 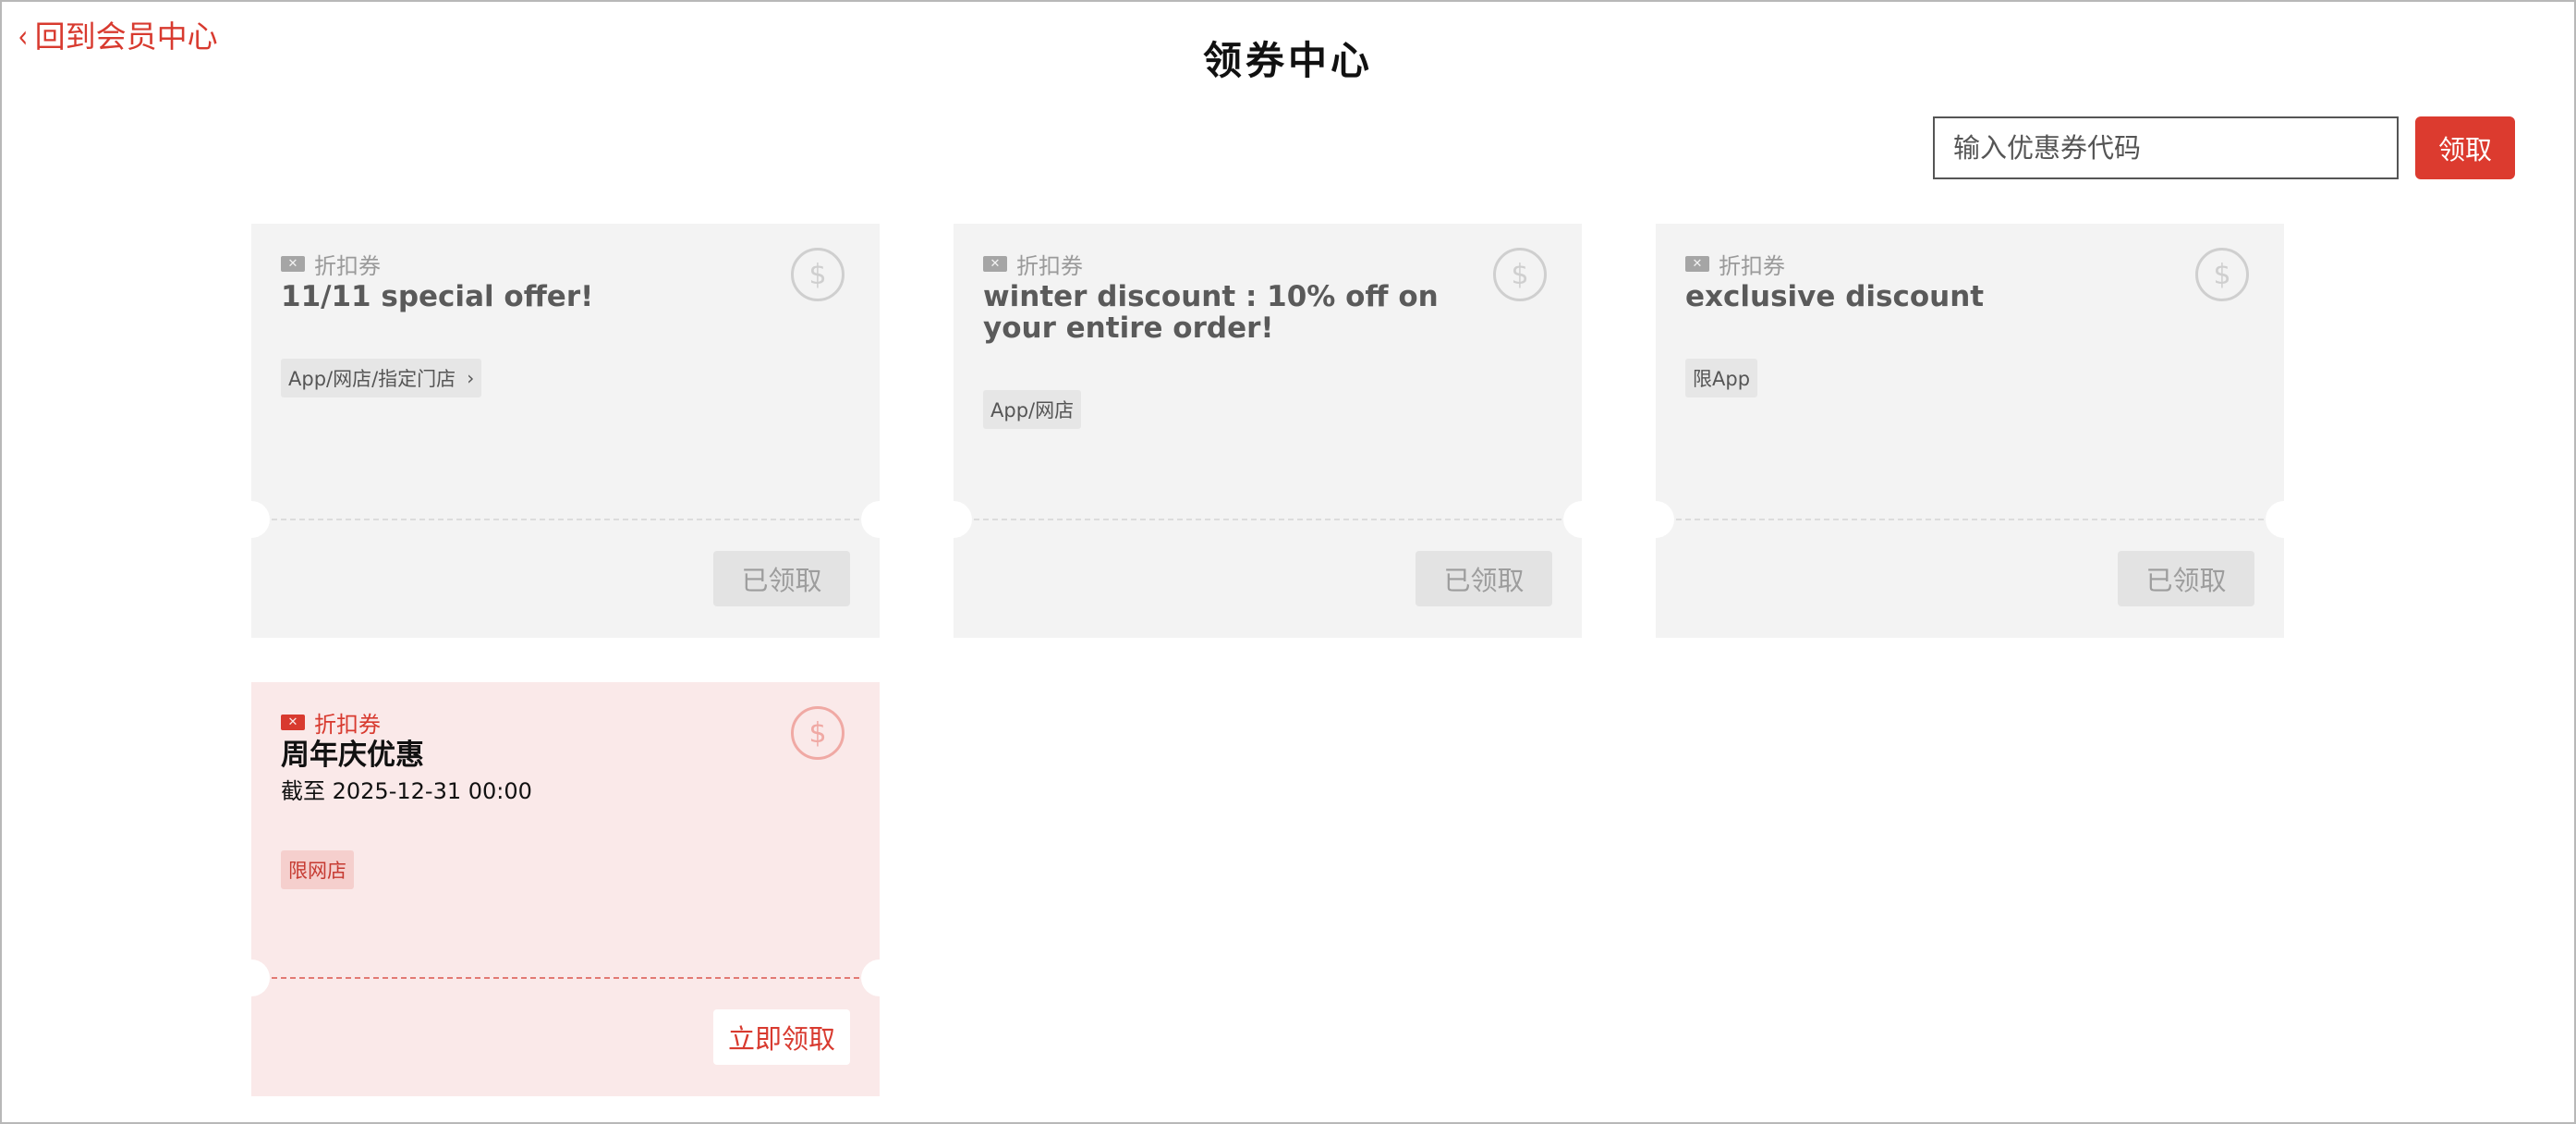 I want to click on coupon-title: 11/11 special offer!, so click(x=437, y=296).